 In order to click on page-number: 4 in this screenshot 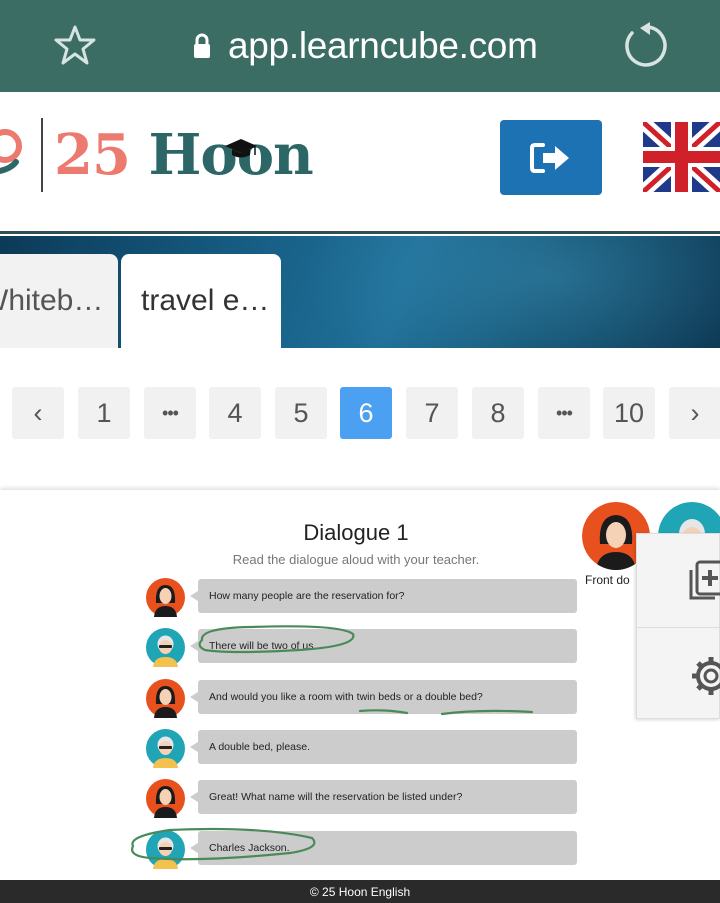, I will do `click(235, 412)`.